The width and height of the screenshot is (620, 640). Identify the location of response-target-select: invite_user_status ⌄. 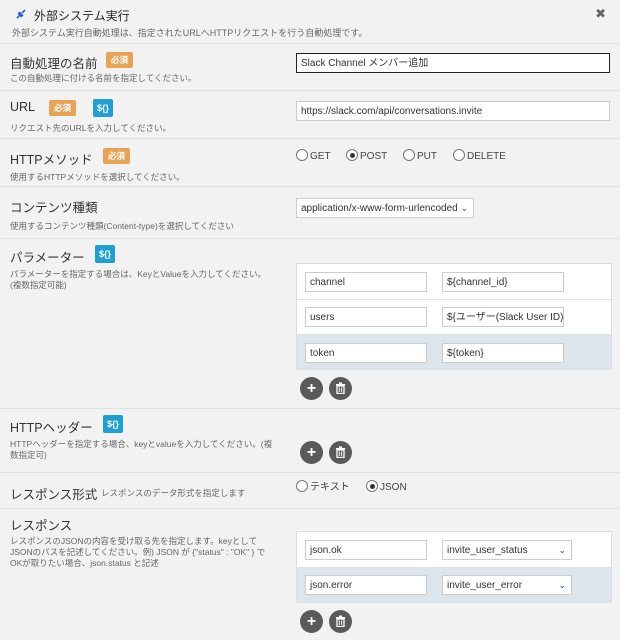
(507, 550).